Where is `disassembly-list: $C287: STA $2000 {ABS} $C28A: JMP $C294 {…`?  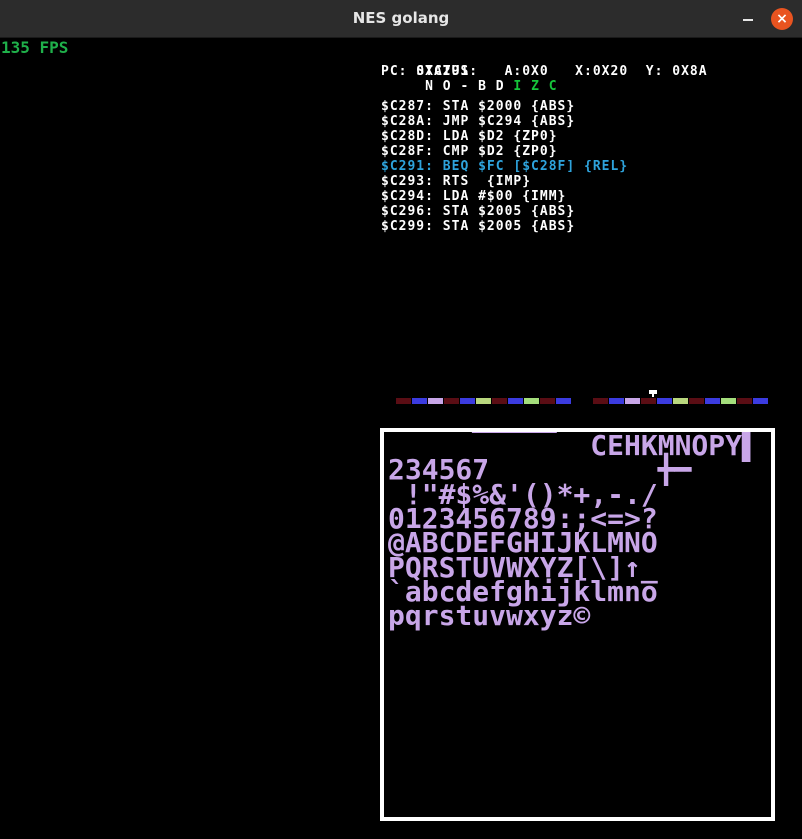 disassembly-list: $C287: STA $2000 {ABS} $C28A: JMP $C294 {… is located at coordinates (504, 166).